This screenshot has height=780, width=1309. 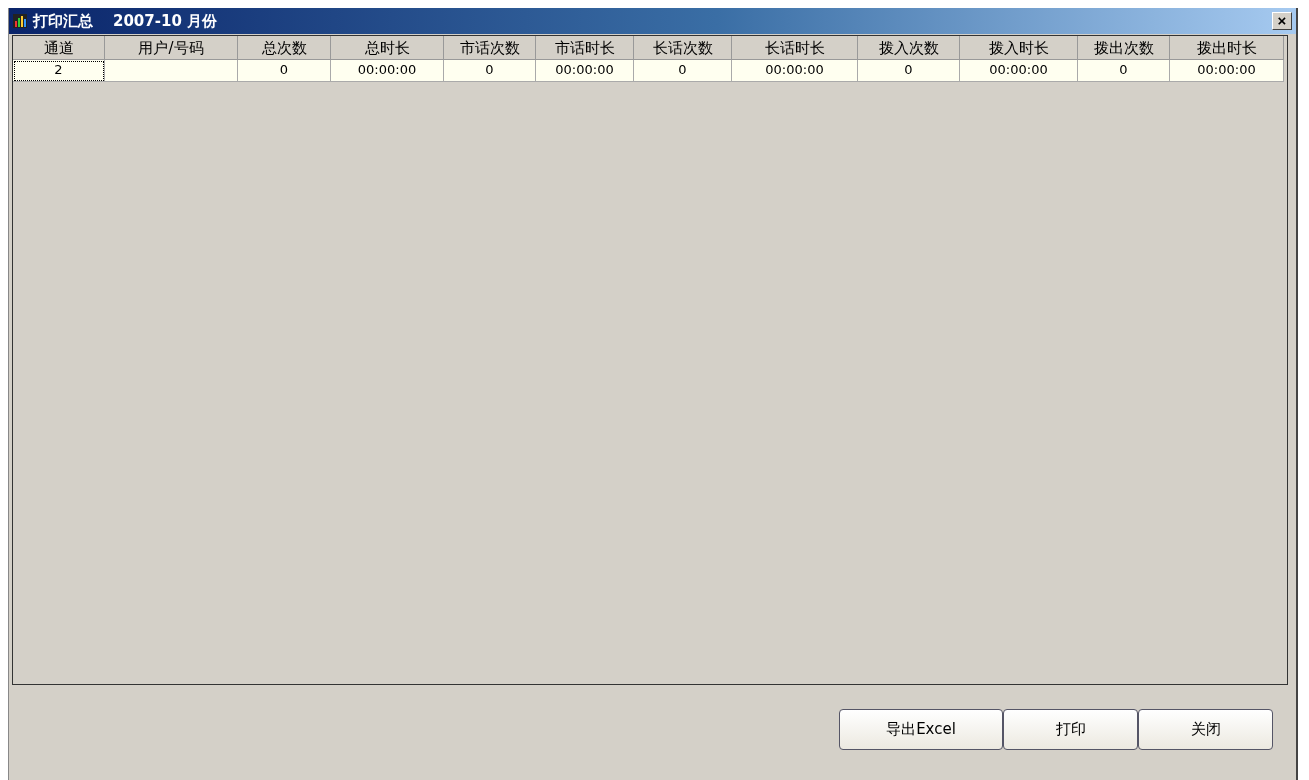 What do you see at coordinates (1124, 48) in the screenshot?
I see `column-header: 拨出次数` at bounding box center [1124, 48].